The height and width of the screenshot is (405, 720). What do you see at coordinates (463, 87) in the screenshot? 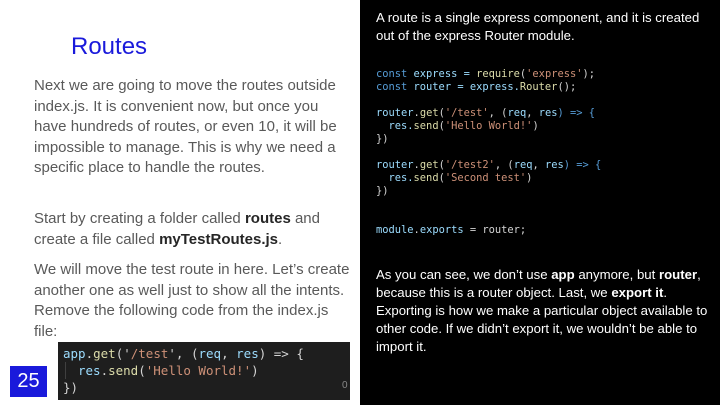
I see `code-token: router = express.` at bounding box center [463, 87].